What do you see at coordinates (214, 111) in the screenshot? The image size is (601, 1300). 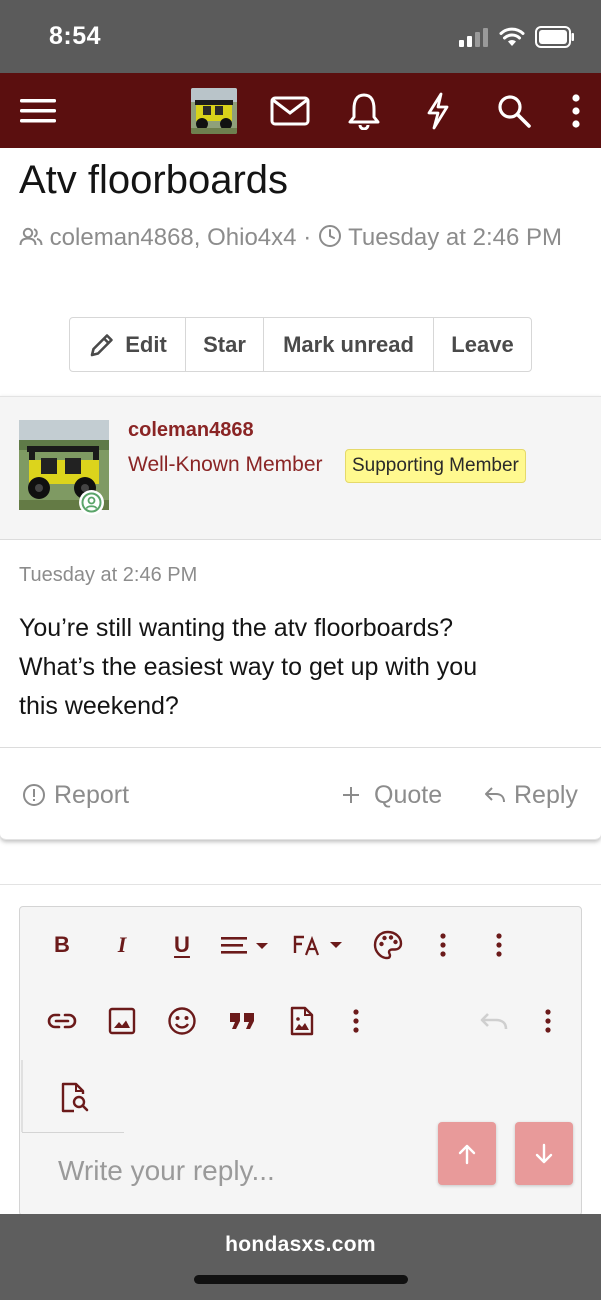 I see `header-avatar` at bounding box center [214, 111].